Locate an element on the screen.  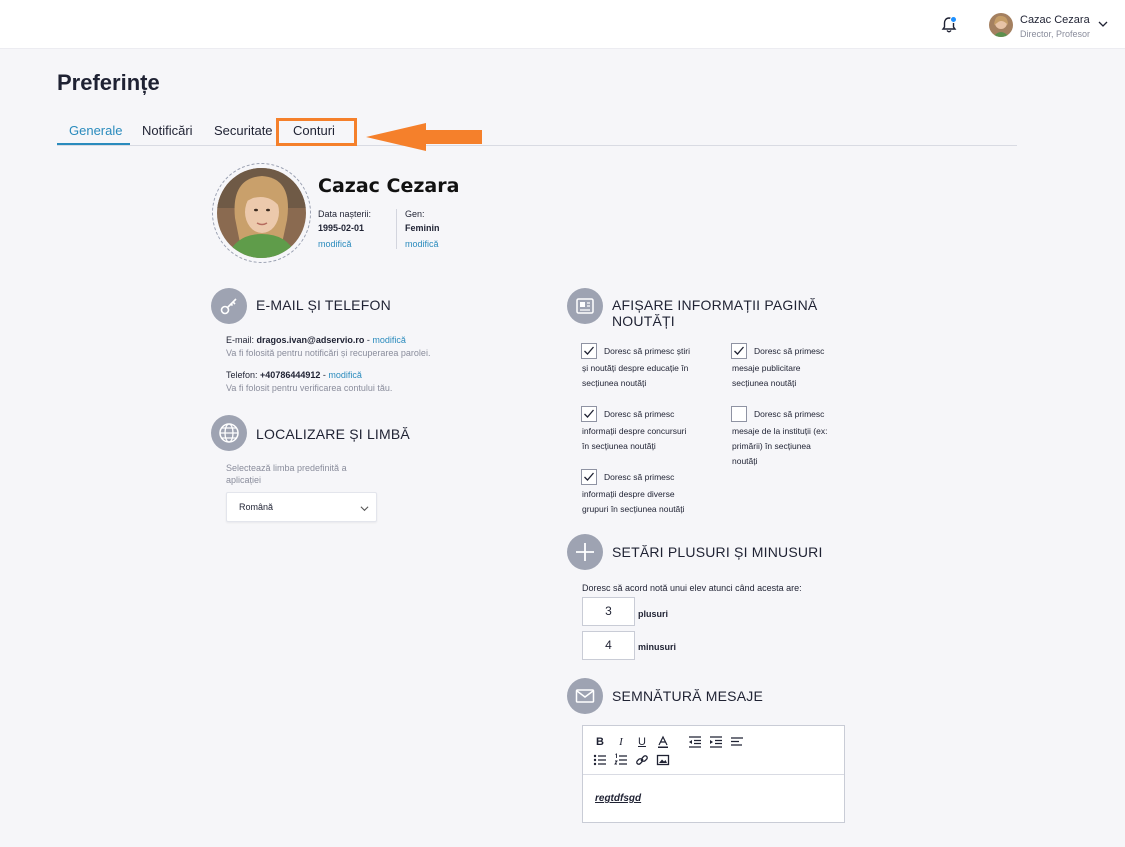
news-option-label: mesaje publicitare is located at coordinates (766, 368).